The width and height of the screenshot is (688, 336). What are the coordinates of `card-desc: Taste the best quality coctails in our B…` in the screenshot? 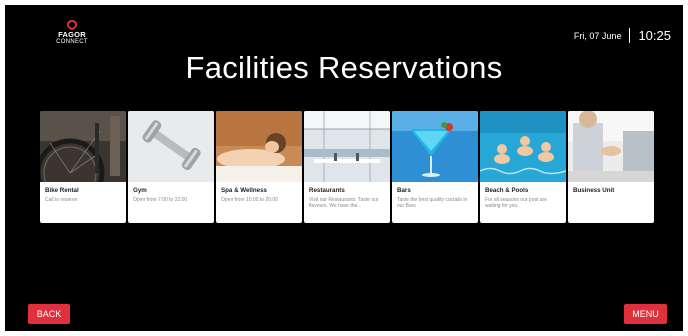 It's located at (432, 203).